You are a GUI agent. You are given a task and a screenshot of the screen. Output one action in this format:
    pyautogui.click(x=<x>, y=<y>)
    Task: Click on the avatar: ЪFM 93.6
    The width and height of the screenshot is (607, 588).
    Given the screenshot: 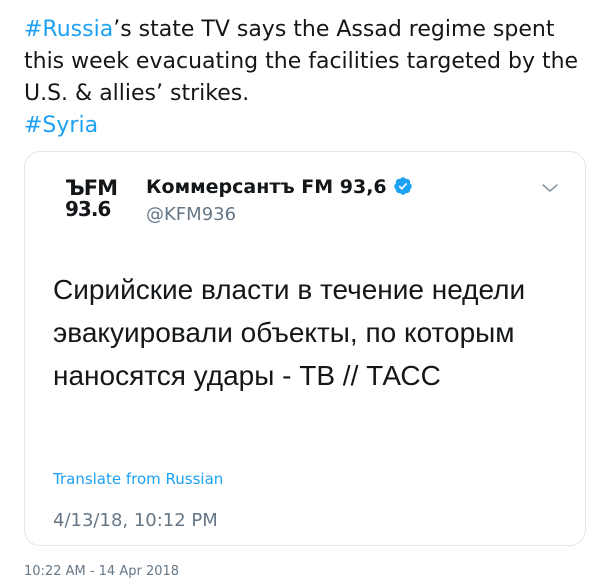 What is the action you would take?
    pyautogui.click(x=93, y=200)
    